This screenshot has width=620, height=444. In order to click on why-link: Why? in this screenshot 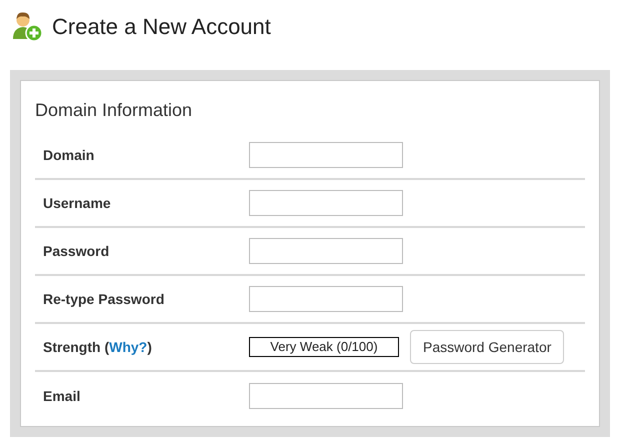, I will do `click(128, 346)`.